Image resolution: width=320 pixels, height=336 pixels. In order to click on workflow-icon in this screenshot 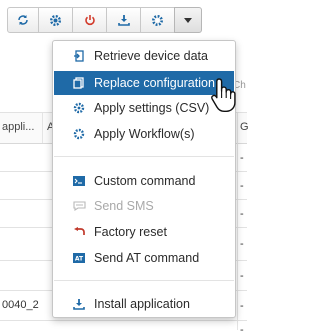, I will do `click(79, 134)`.